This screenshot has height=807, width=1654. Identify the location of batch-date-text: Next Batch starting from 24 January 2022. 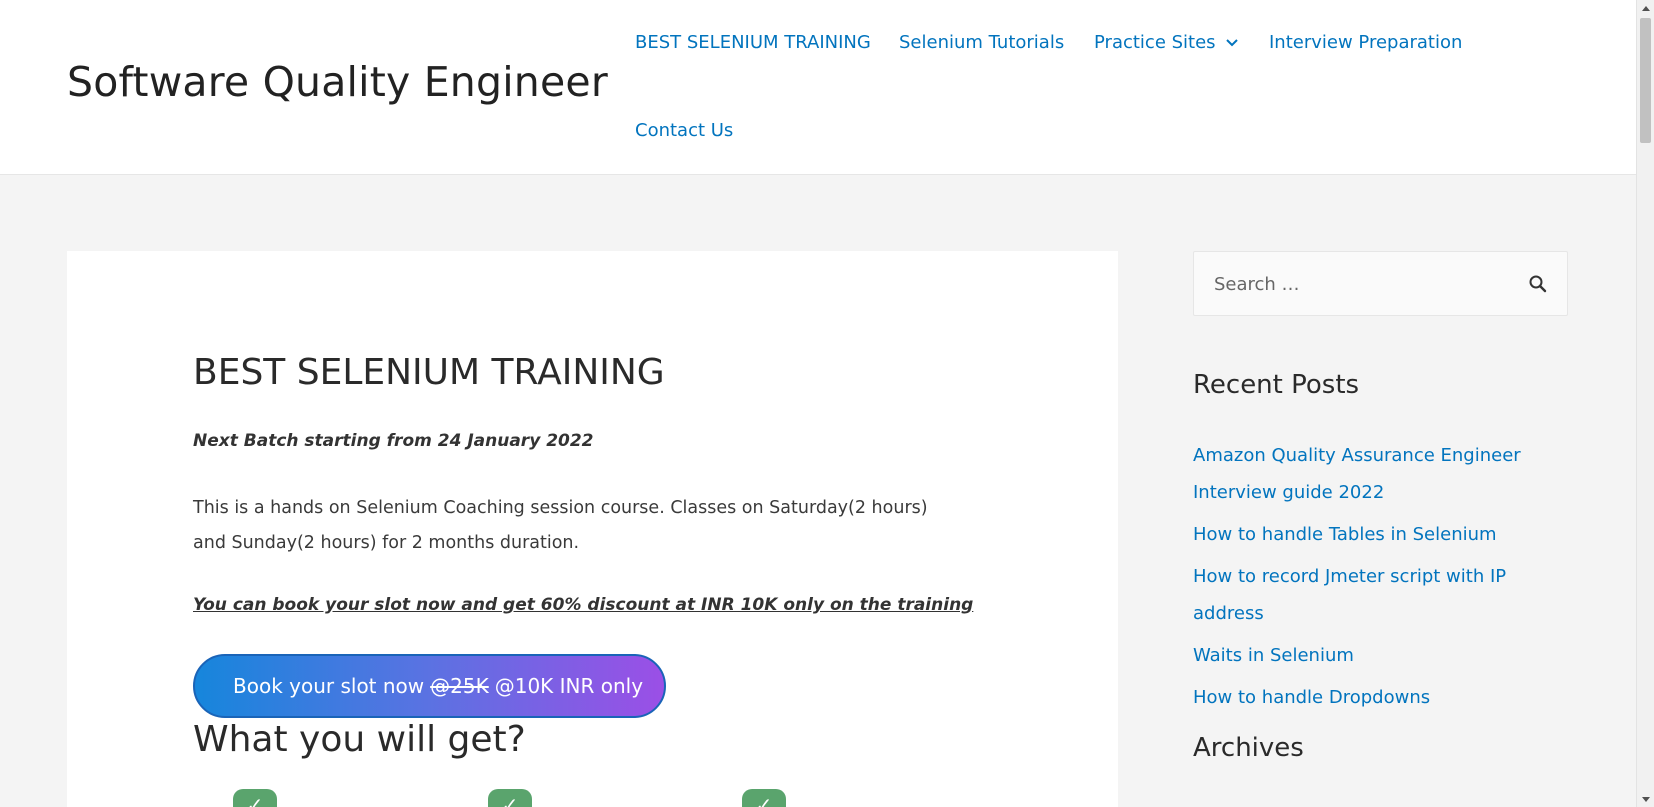
(393, 441).